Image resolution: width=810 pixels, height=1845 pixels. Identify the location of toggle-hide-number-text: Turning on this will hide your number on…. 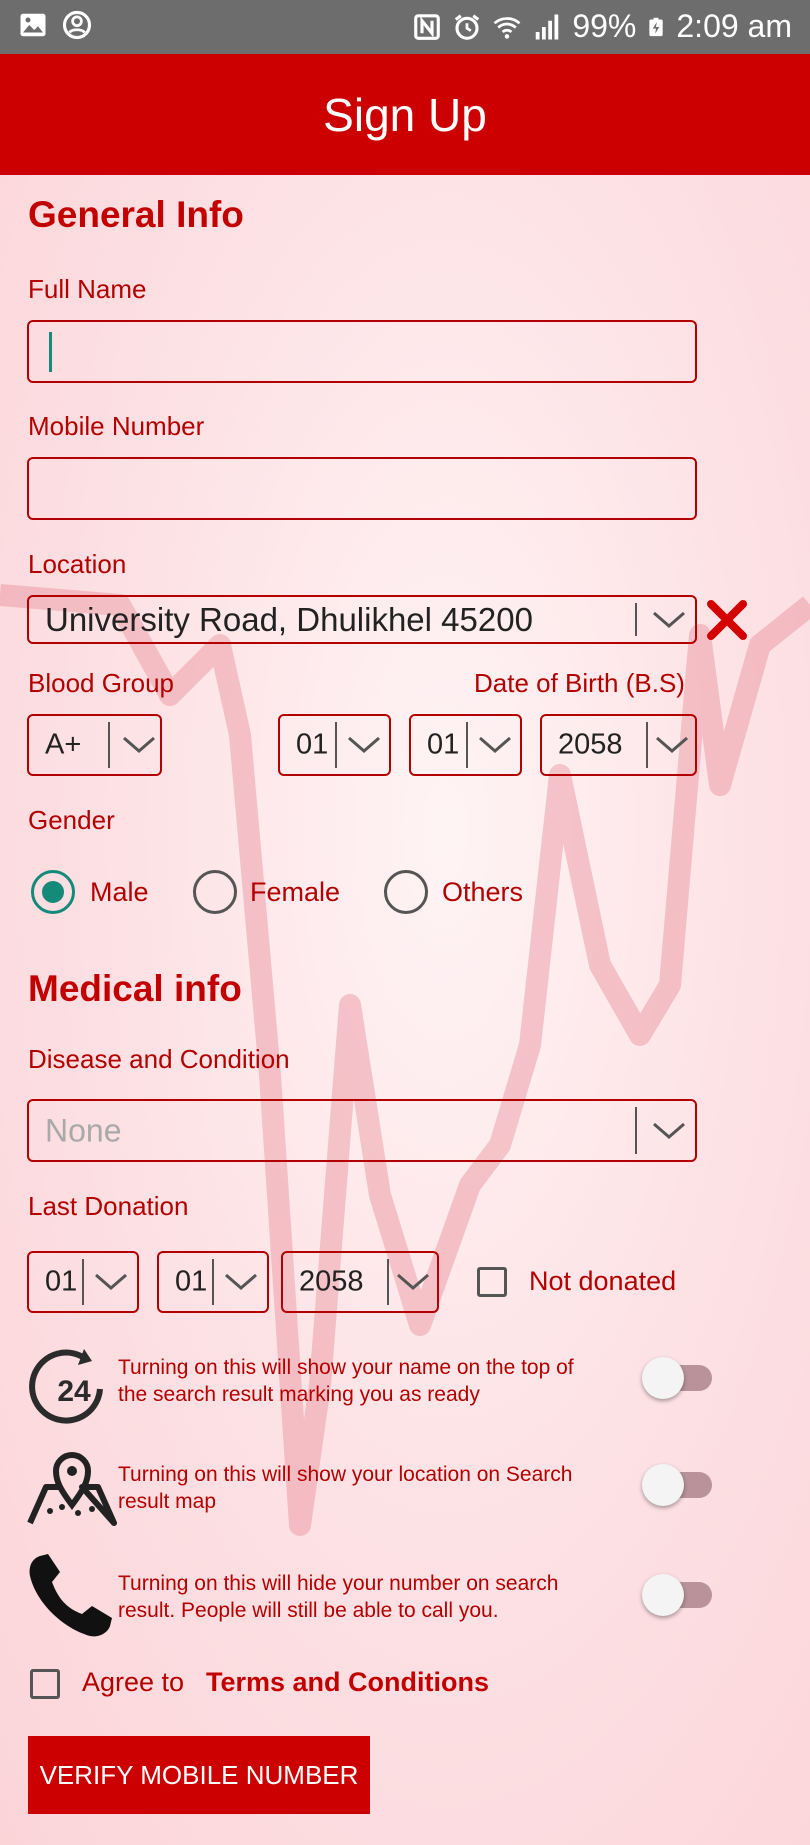
(338, 1597).